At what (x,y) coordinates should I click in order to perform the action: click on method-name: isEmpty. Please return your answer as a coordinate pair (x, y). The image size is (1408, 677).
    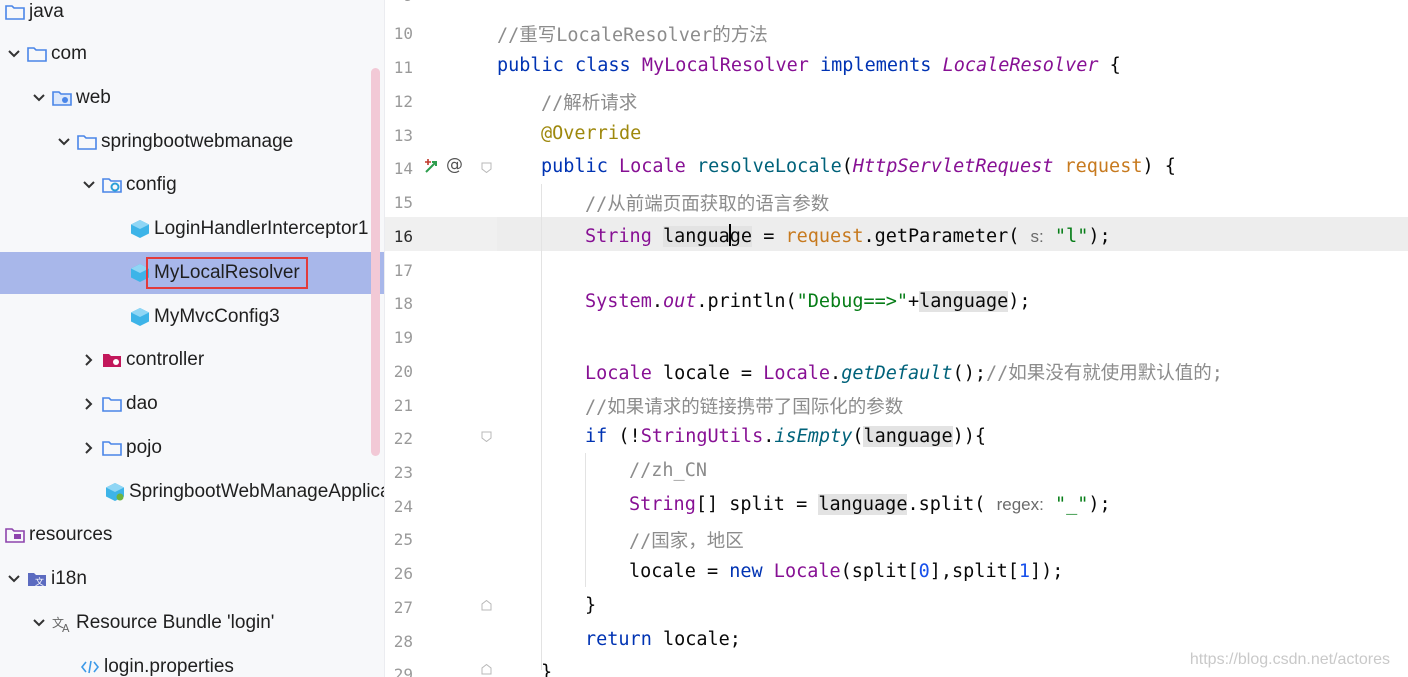
    Looking at the image, I should click on (813, 436).